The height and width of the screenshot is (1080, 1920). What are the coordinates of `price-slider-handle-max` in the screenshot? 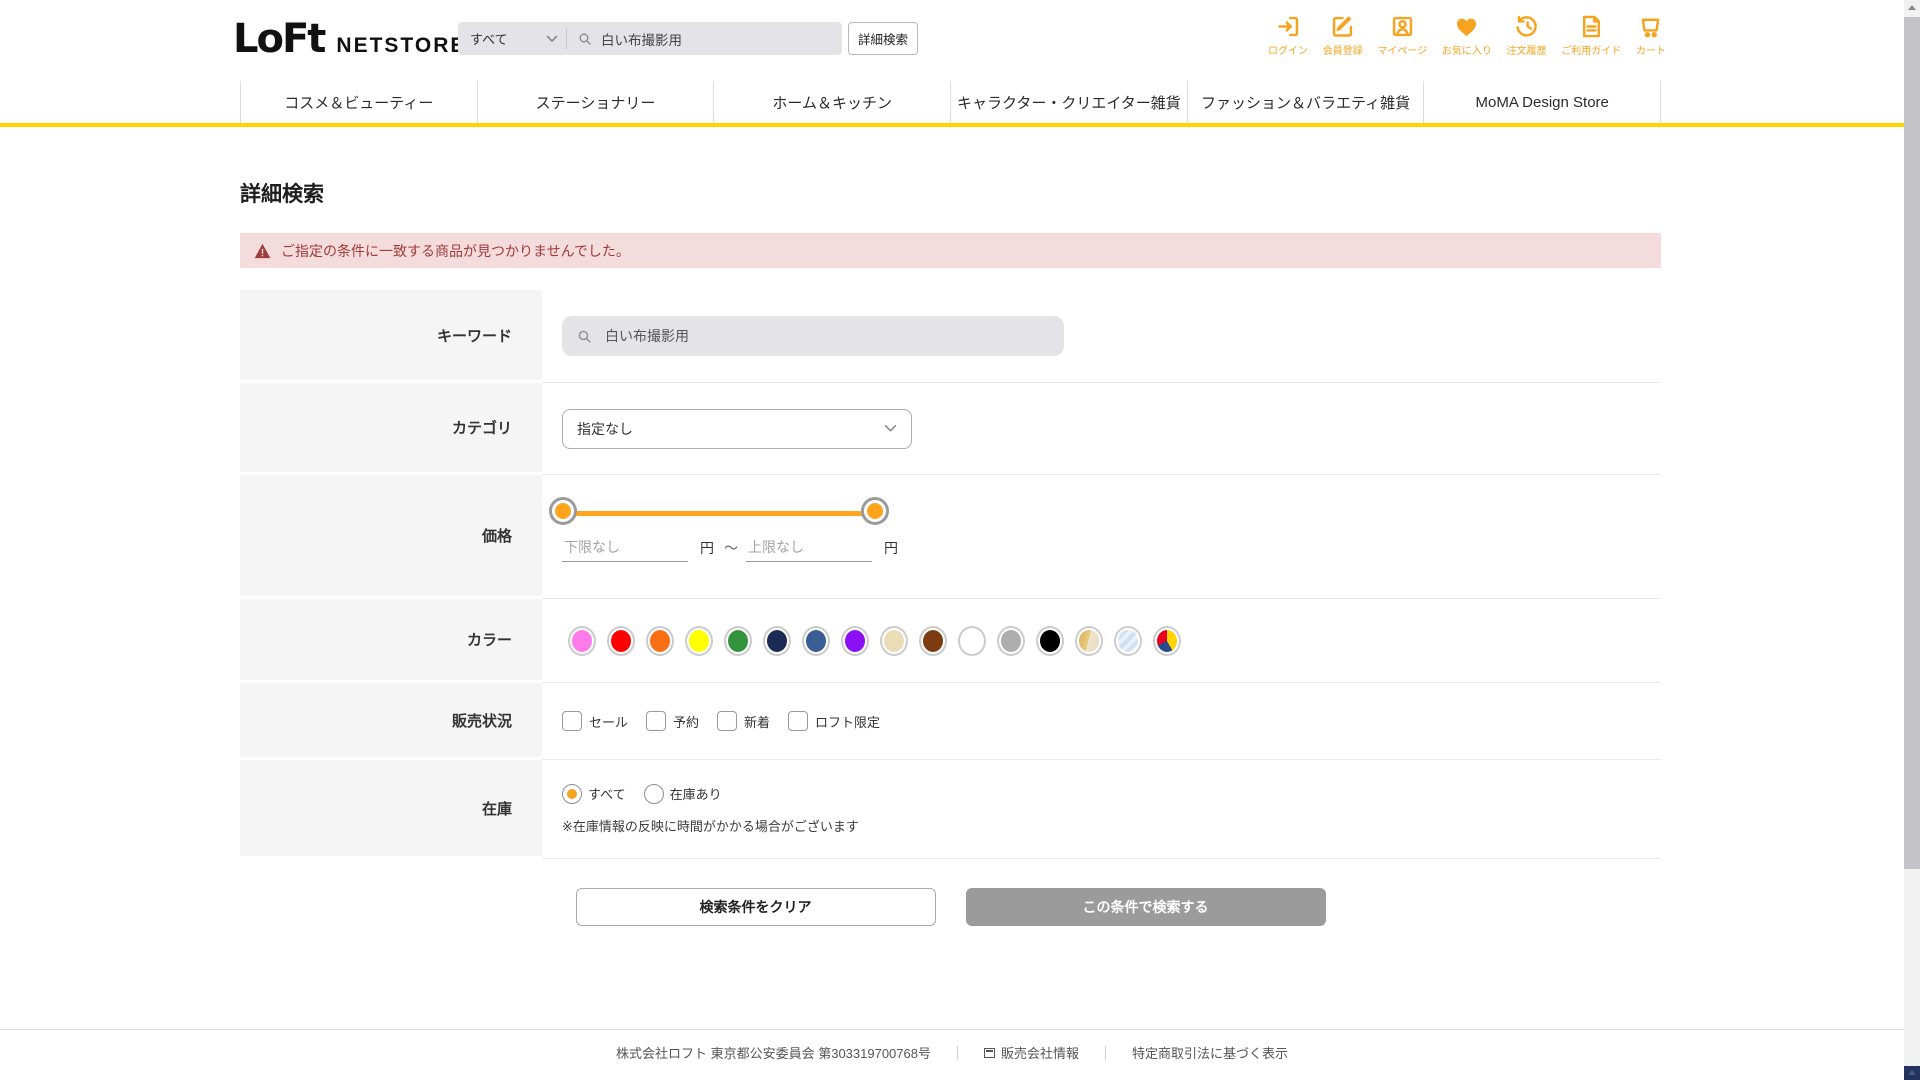 It's located at (875, 511).